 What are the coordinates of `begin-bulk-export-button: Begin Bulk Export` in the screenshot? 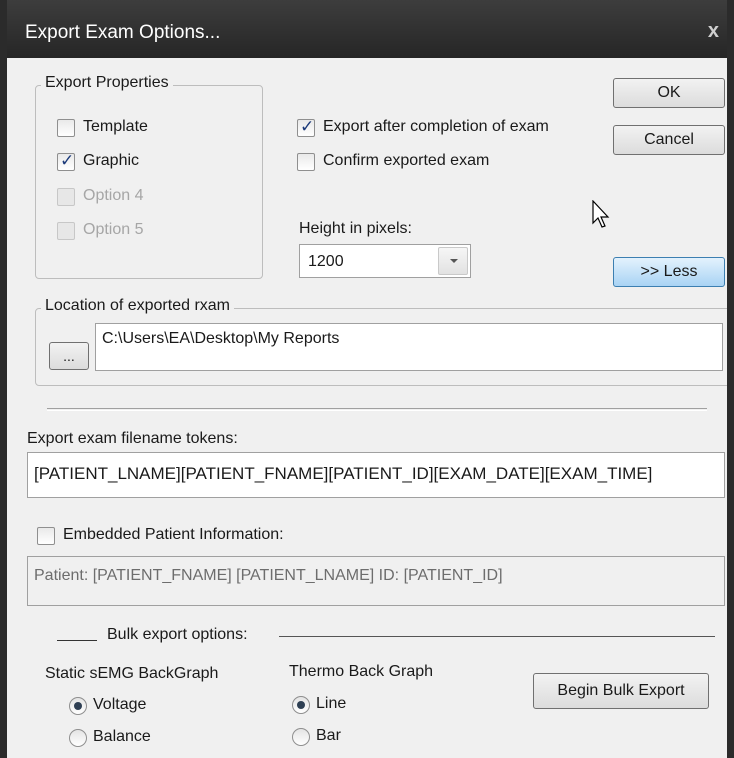 It's located at (621, 691).